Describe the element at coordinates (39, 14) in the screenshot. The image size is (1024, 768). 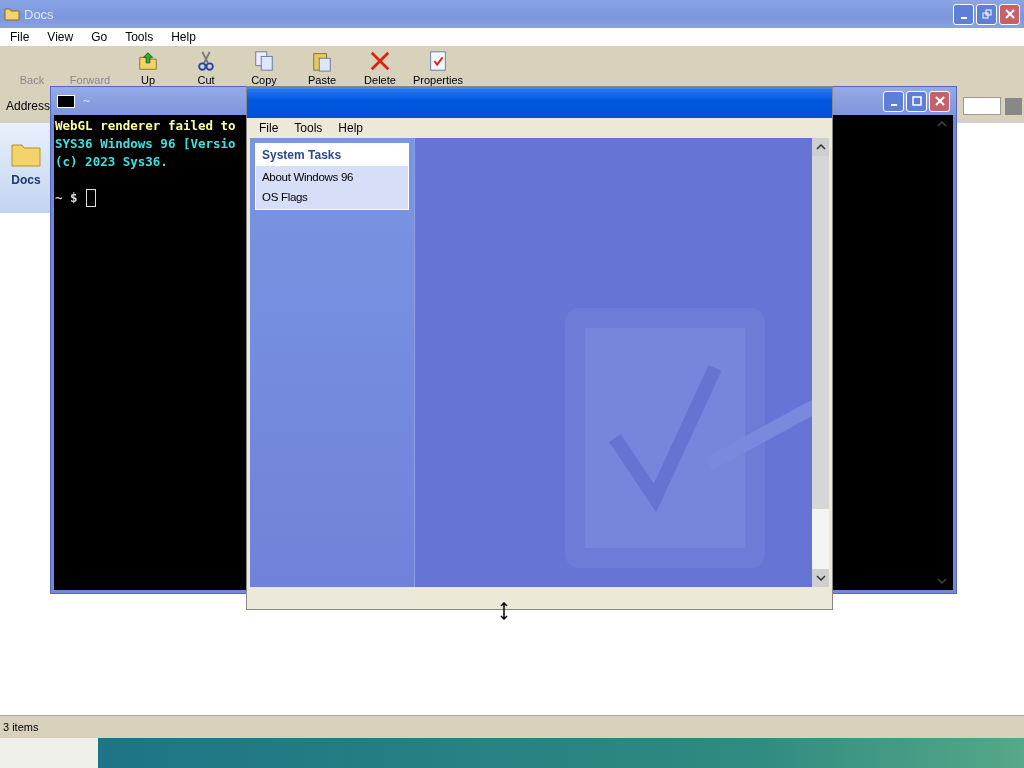
I see `window-title: Docs` at that location.